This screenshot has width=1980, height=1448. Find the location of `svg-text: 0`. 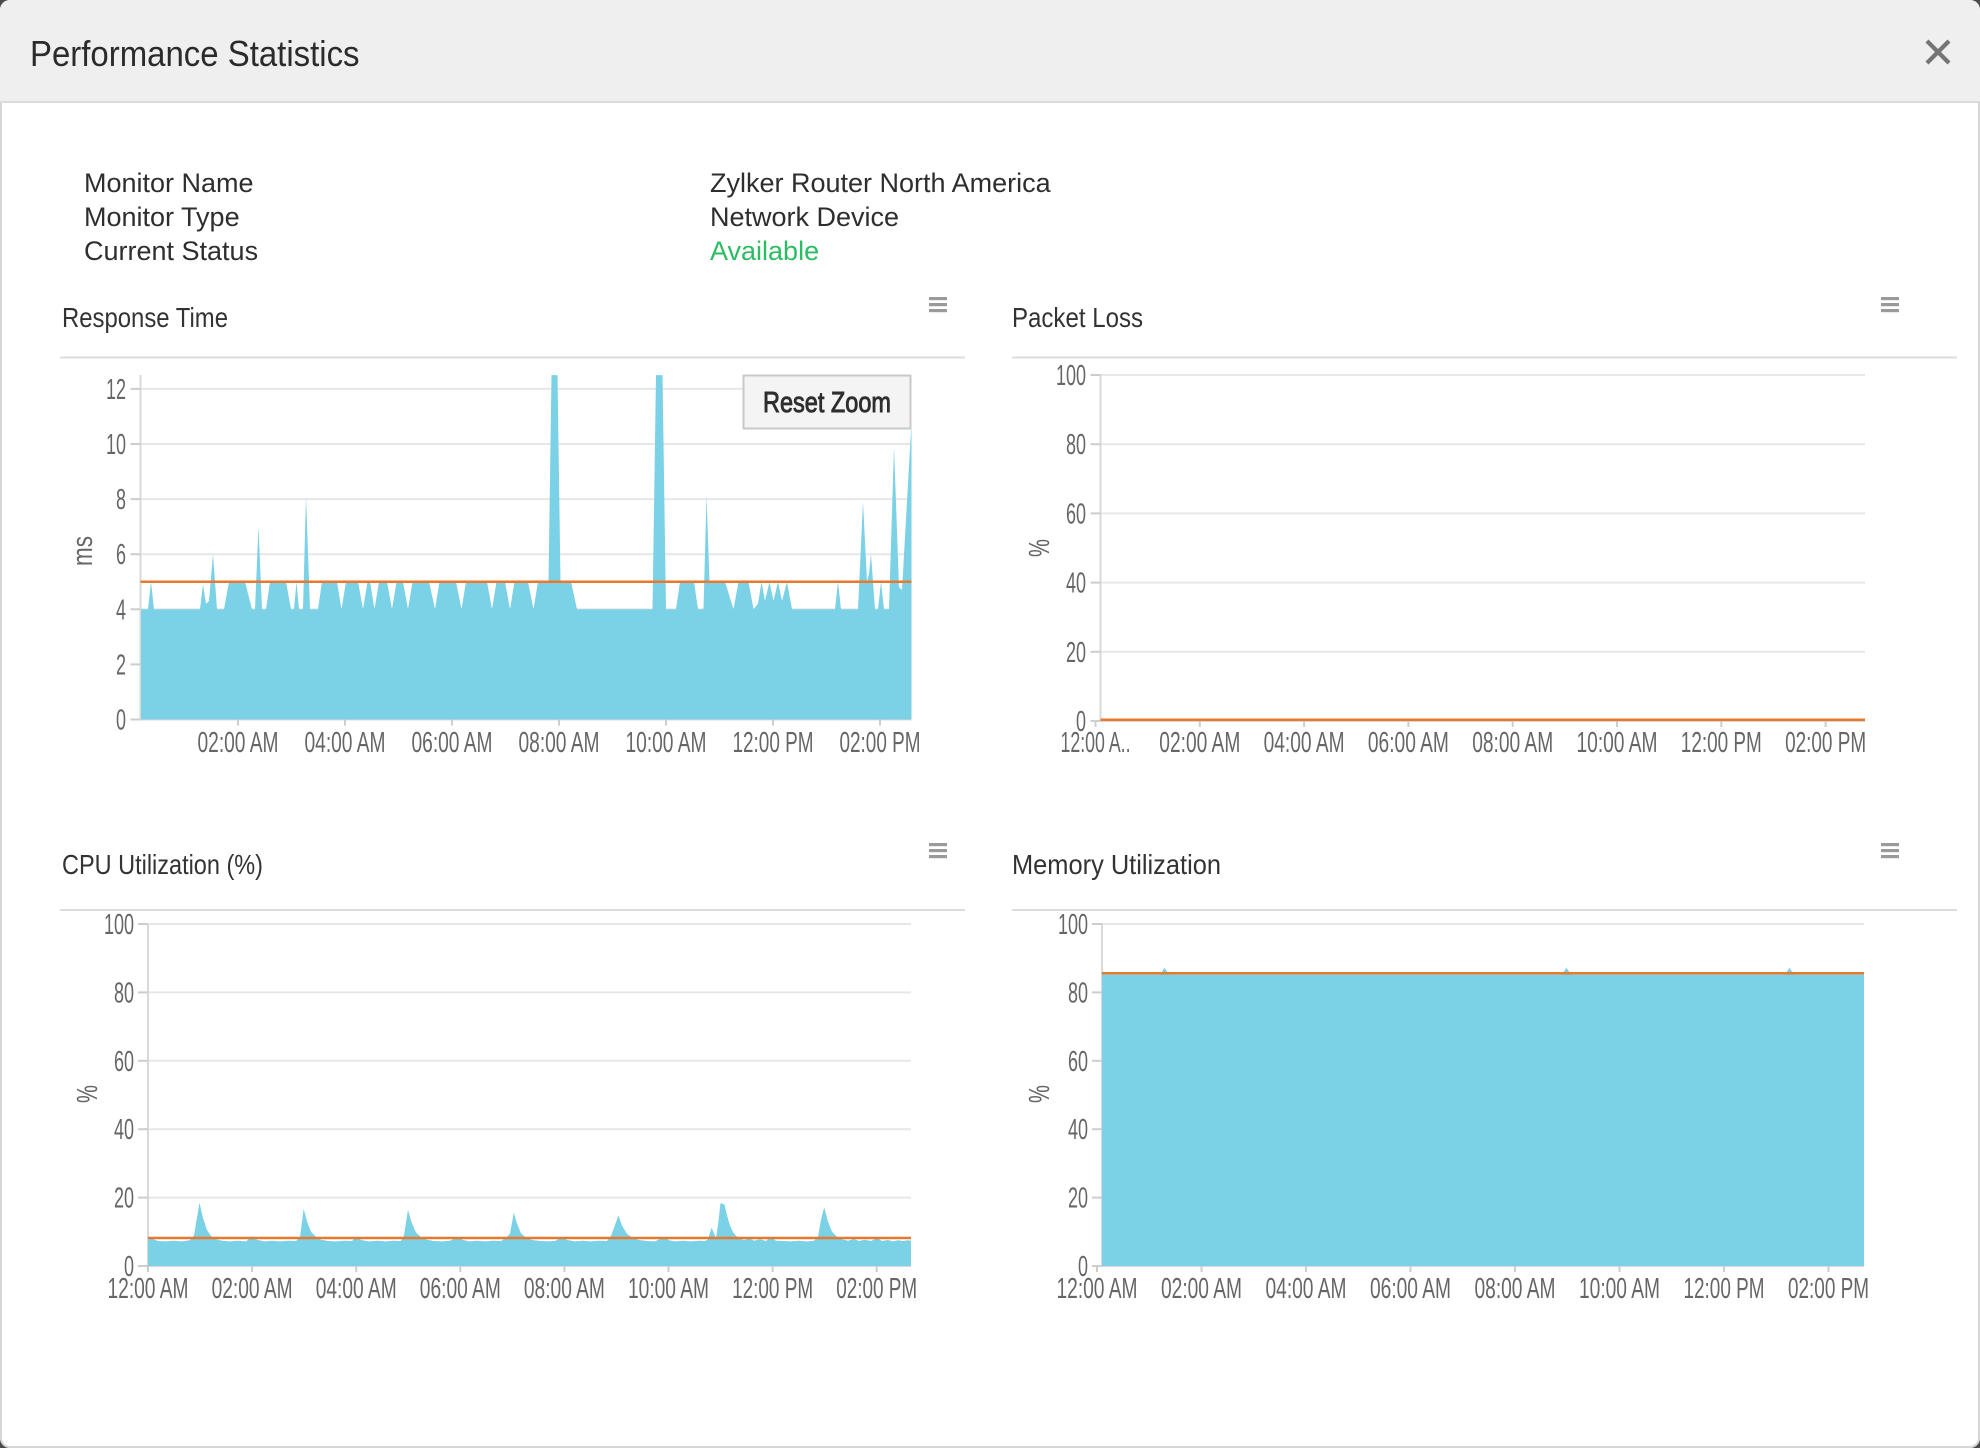

svg-text: 0 is located at coordinates (121, 721).